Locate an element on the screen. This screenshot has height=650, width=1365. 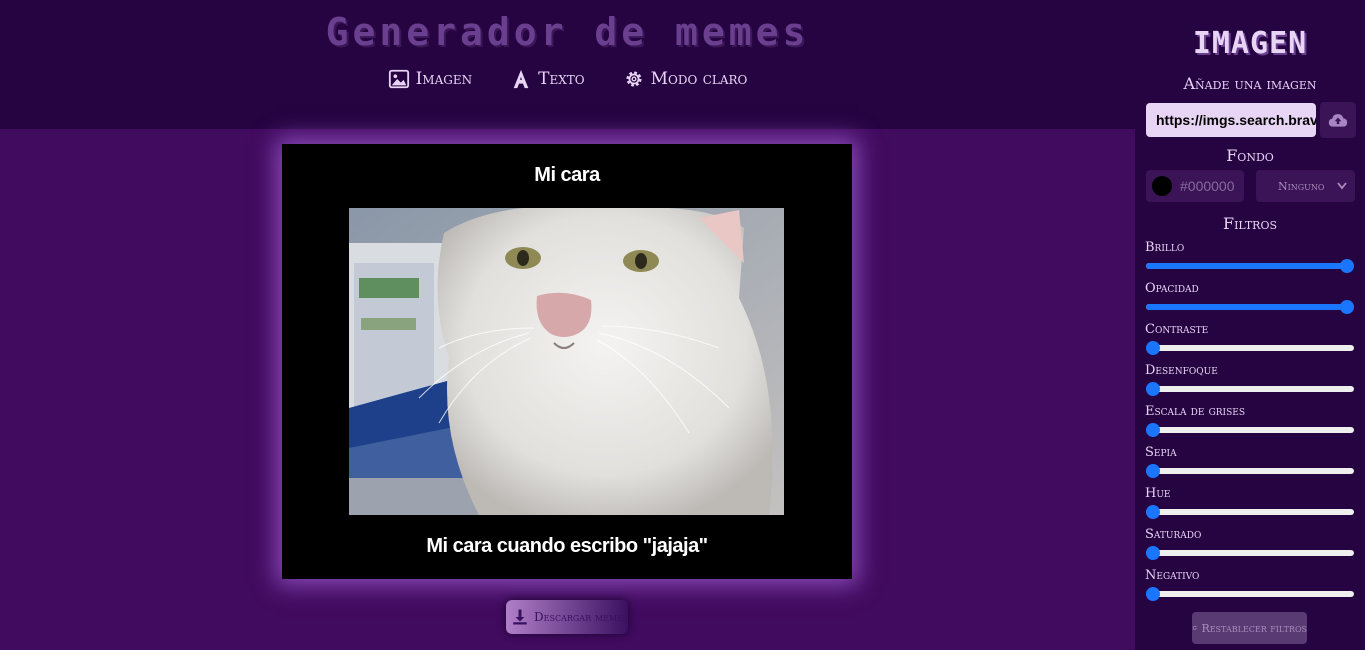
filter-label: Opacidad is located at coordinates (1172, 288).